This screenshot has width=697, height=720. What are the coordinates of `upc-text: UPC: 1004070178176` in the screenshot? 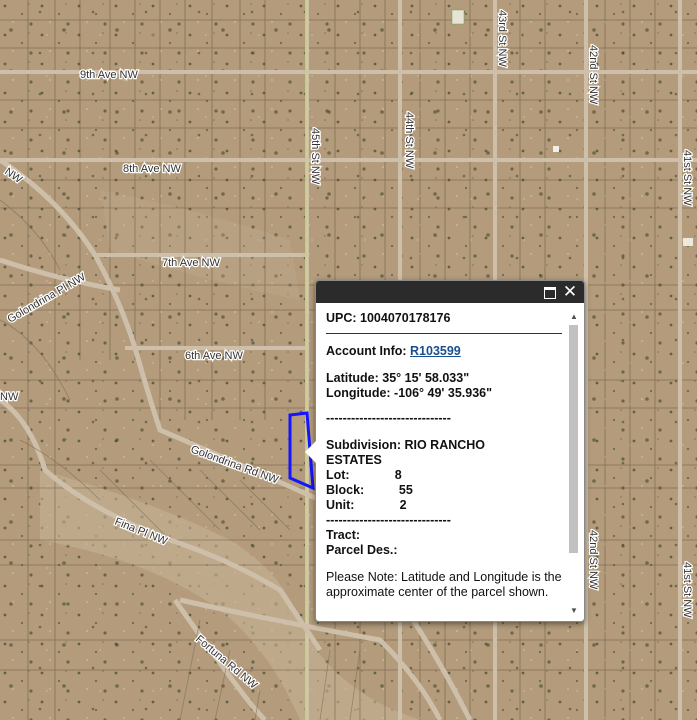 It's located at (388, 318).